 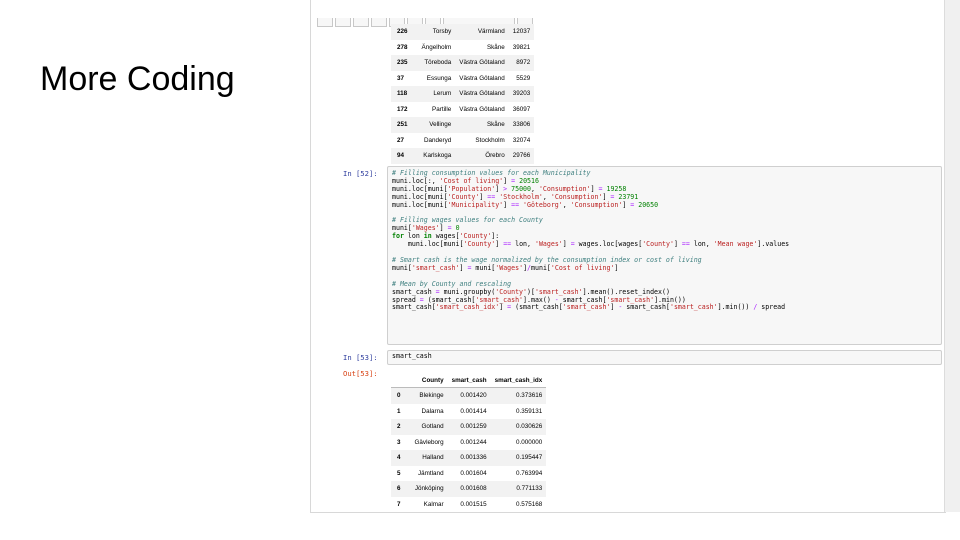 I want to click on table-row: 118 Lerum Västra Götaland 39203, so click(x=463, y=94).